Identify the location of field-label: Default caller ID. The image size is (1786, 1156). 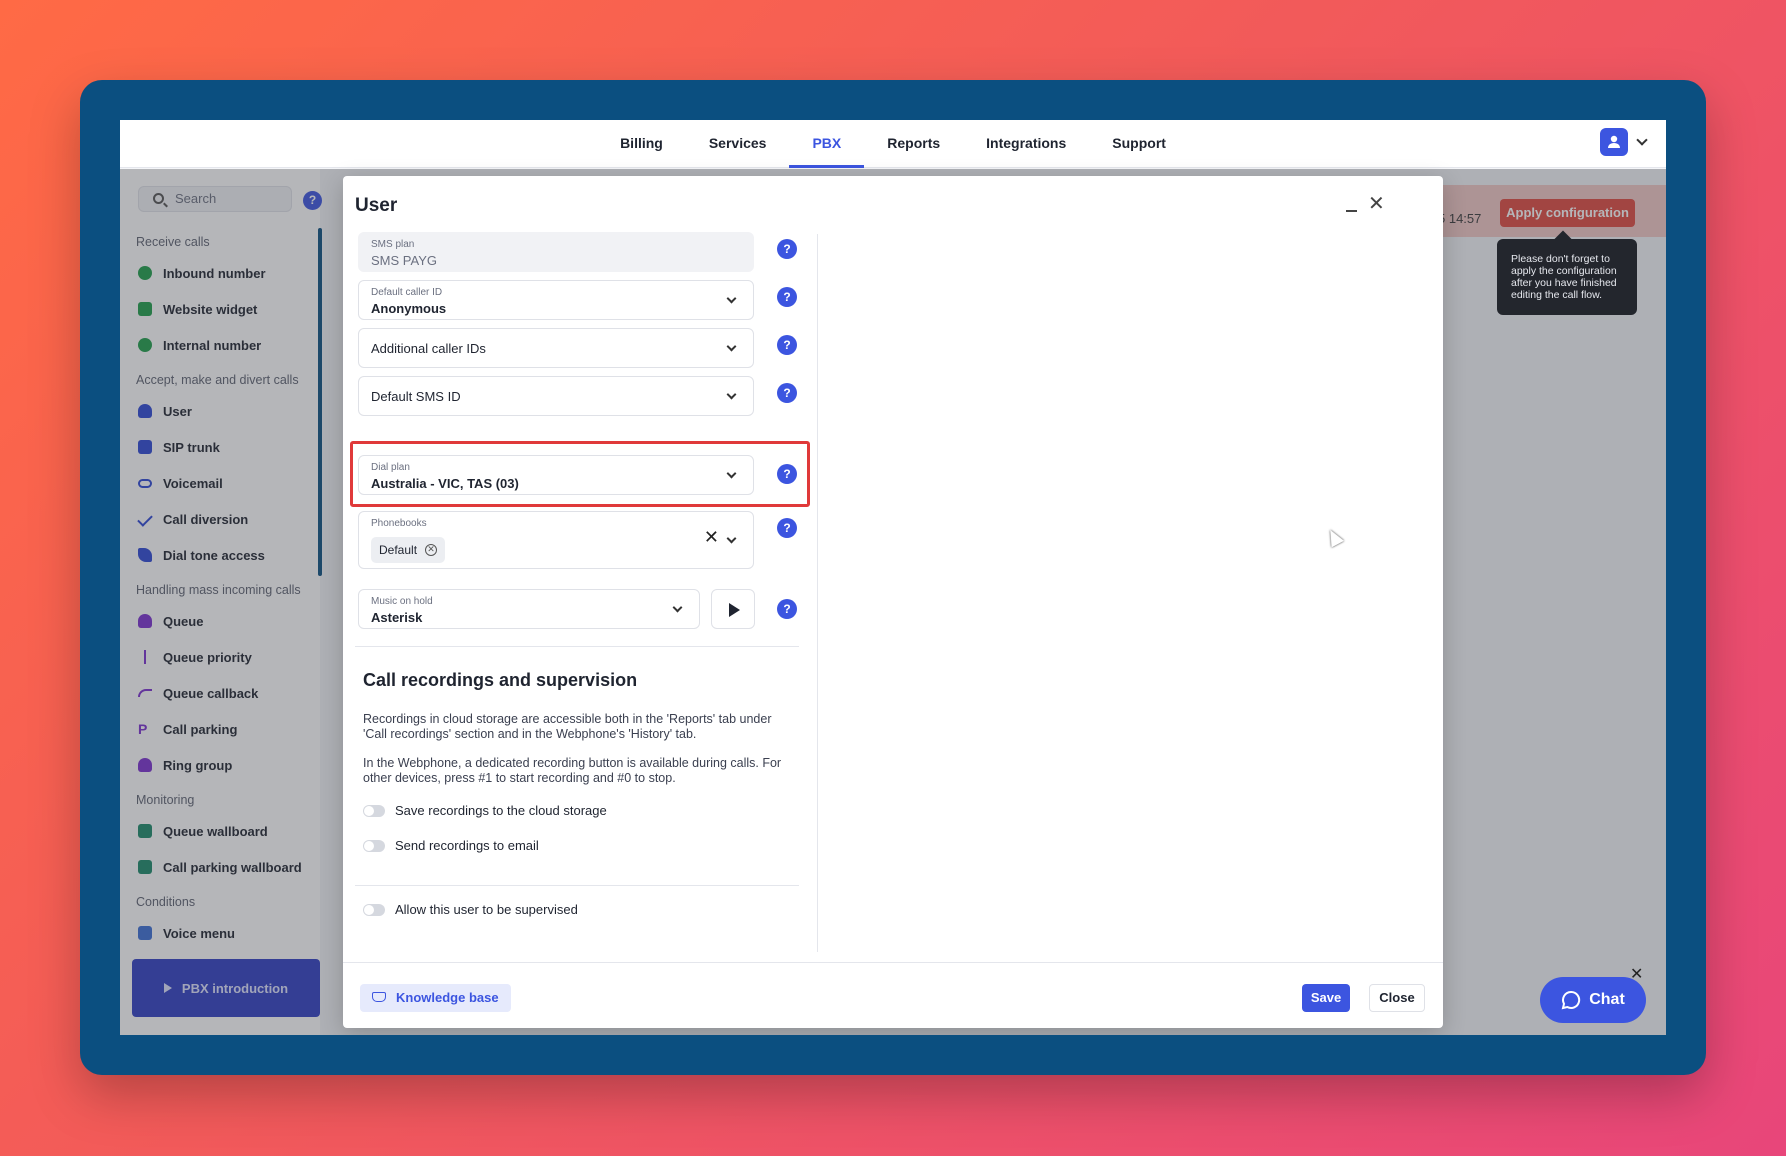
(407, 292).